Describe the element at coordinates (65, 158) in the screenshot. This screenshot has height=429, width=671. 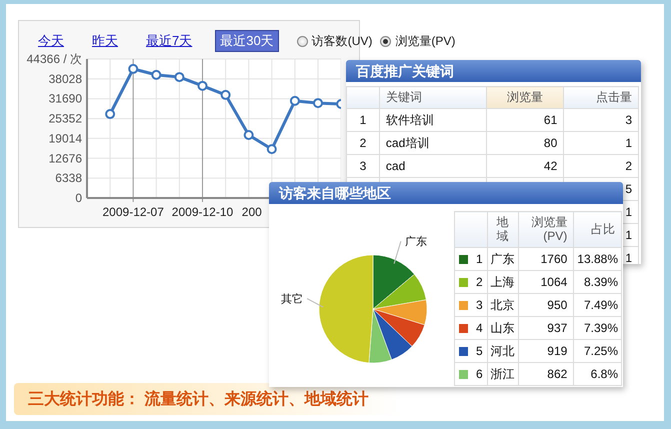
I see `axis-label: 12676` at that location.